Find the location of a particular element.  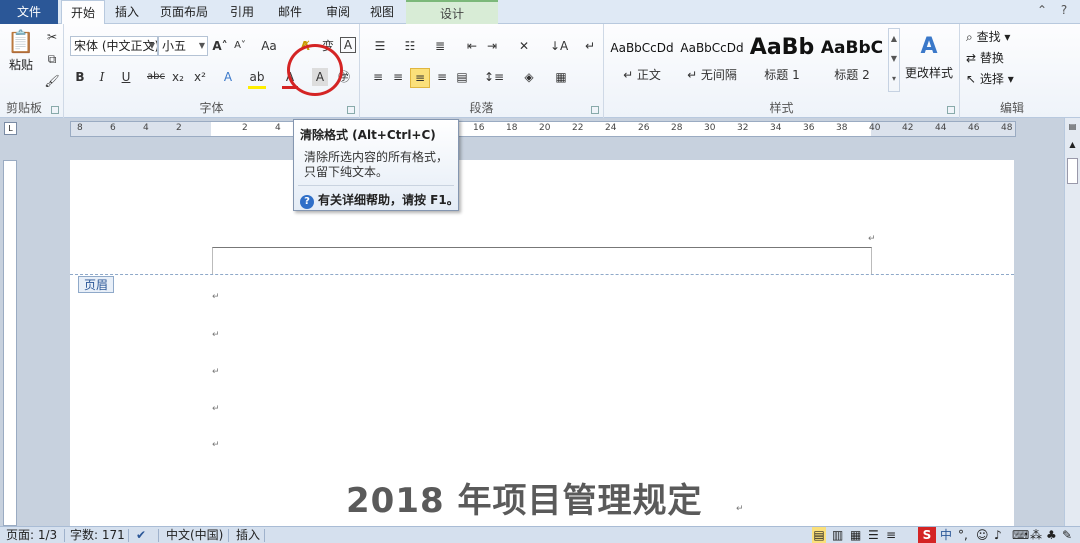

asian-layout-icon: ✕ is located at coordinates (524, 46).